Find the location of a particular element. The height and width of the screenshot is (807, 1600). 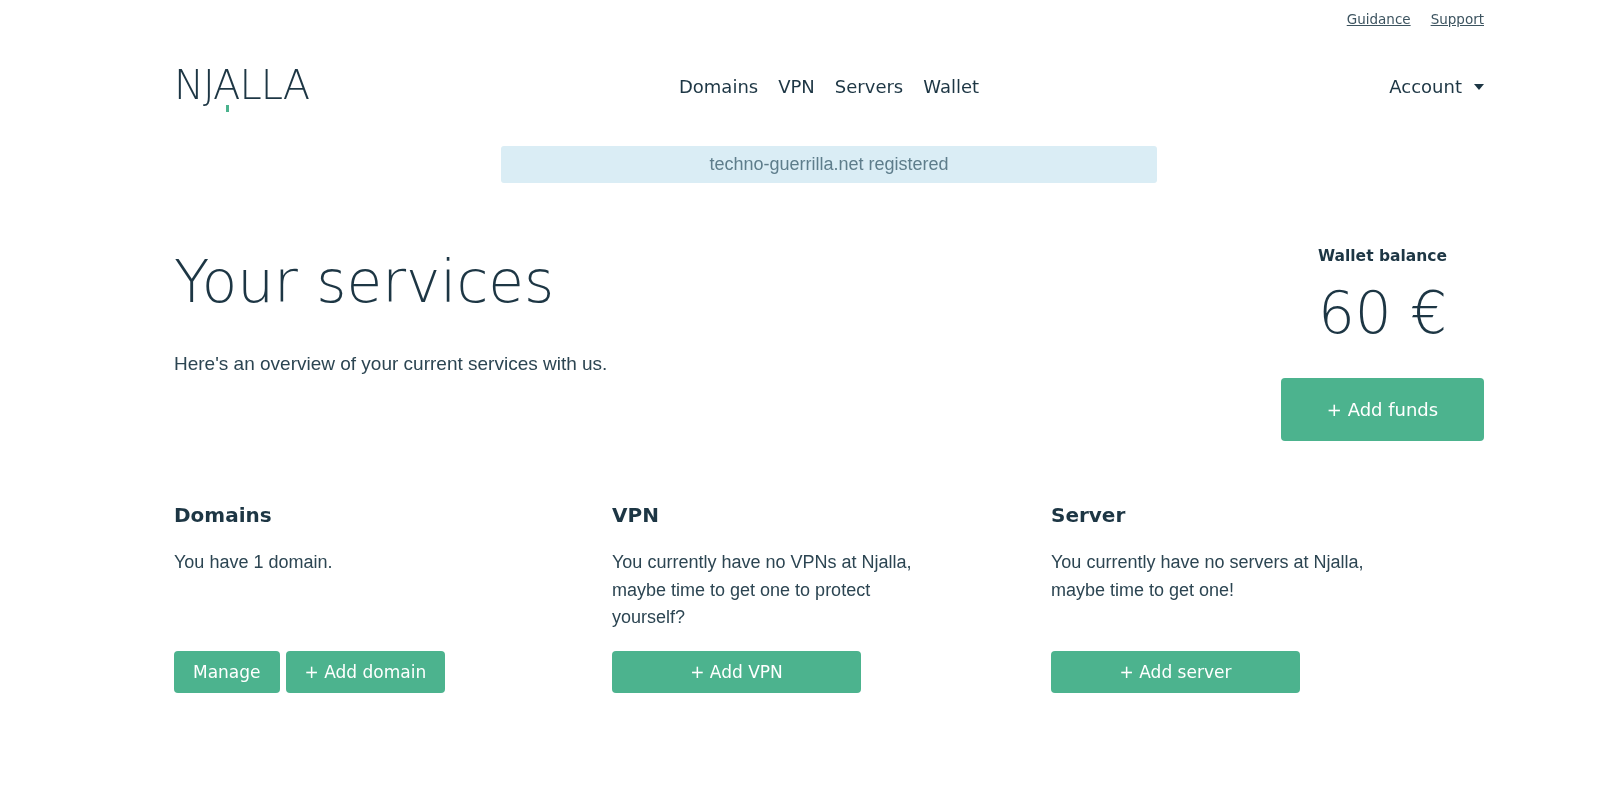

service-heading: Domains is located at coordinates (223, 515).